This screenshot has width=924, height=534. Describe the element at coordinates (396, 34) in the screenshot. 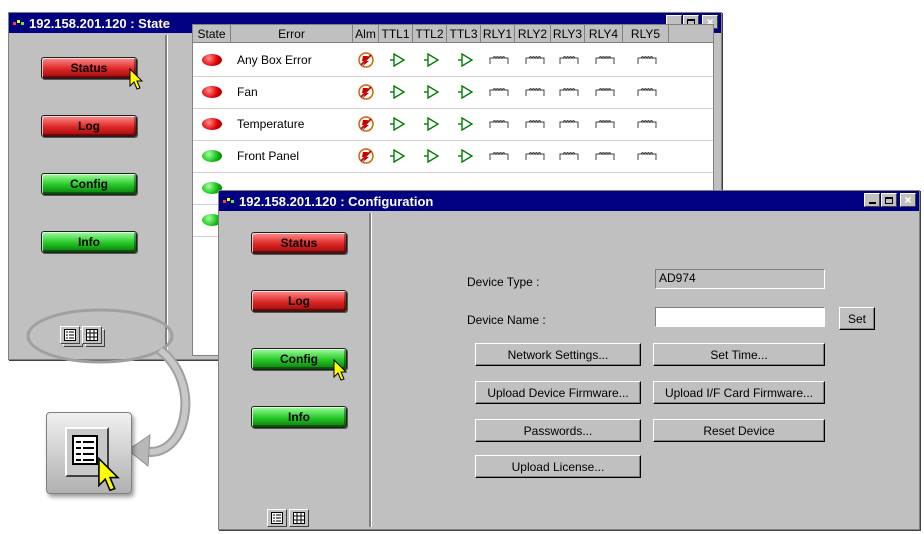

I see `column-header: TTL1` at that location.